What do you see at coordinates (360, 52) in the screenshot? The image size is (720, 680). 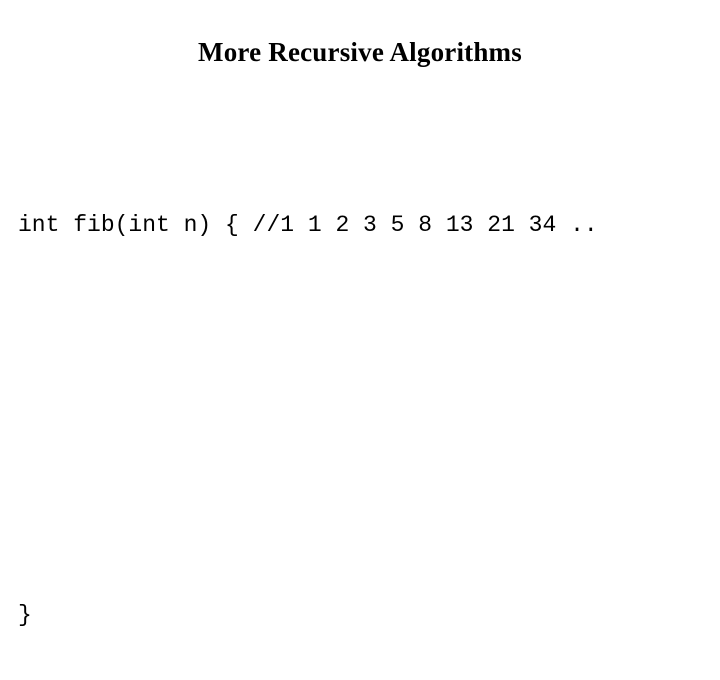 I see `page-title: More Recursive Algorithms` at bounding box center [360, 52].